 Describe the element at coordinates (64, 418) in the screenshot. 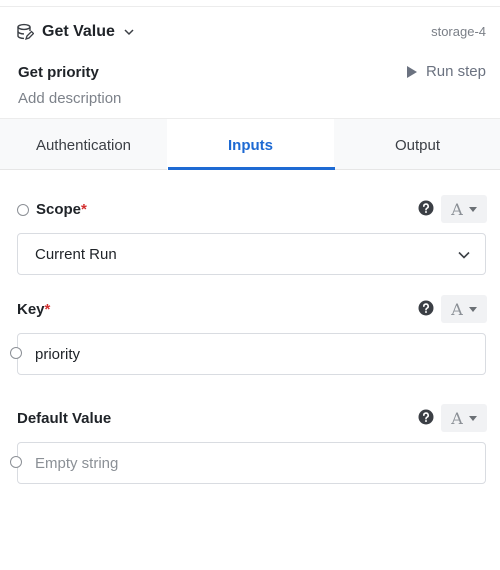

I see `default-value-label: Default Value` at that location.